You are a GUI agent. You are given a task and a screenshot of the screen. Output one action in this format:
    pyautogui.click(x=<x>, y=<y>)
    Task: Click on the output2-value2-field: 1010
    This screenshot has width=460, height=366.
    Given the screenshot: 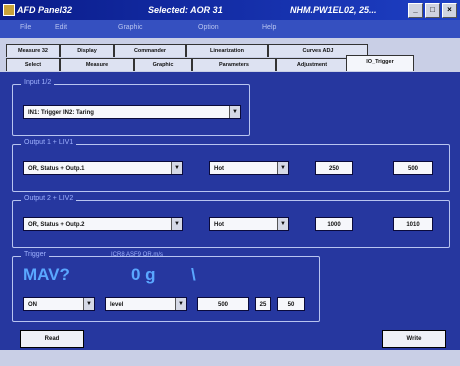 What is the action you would take?
    pyautogui.click(x=413, y=224)
    